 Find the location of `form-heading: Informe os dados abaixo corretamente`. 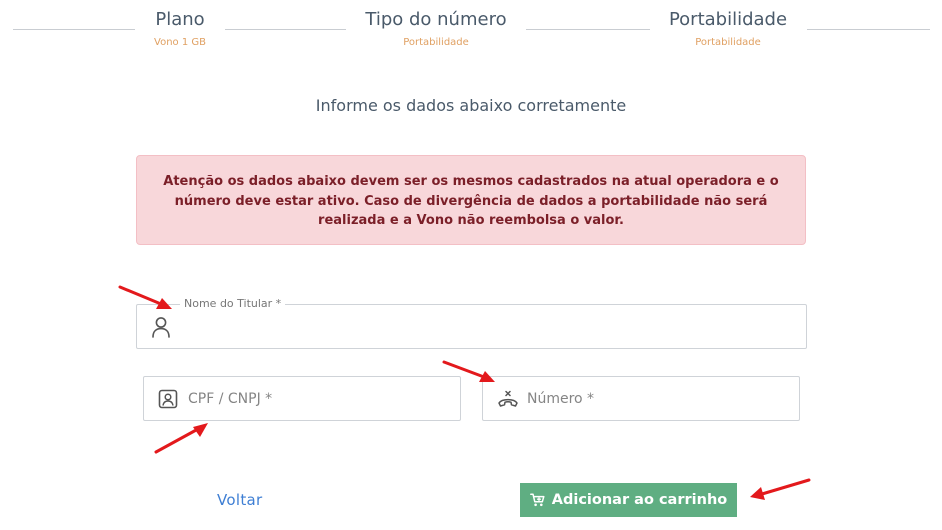

form-heading: Informe os dados abaixo corretamente is located at coordinates (471, 105).